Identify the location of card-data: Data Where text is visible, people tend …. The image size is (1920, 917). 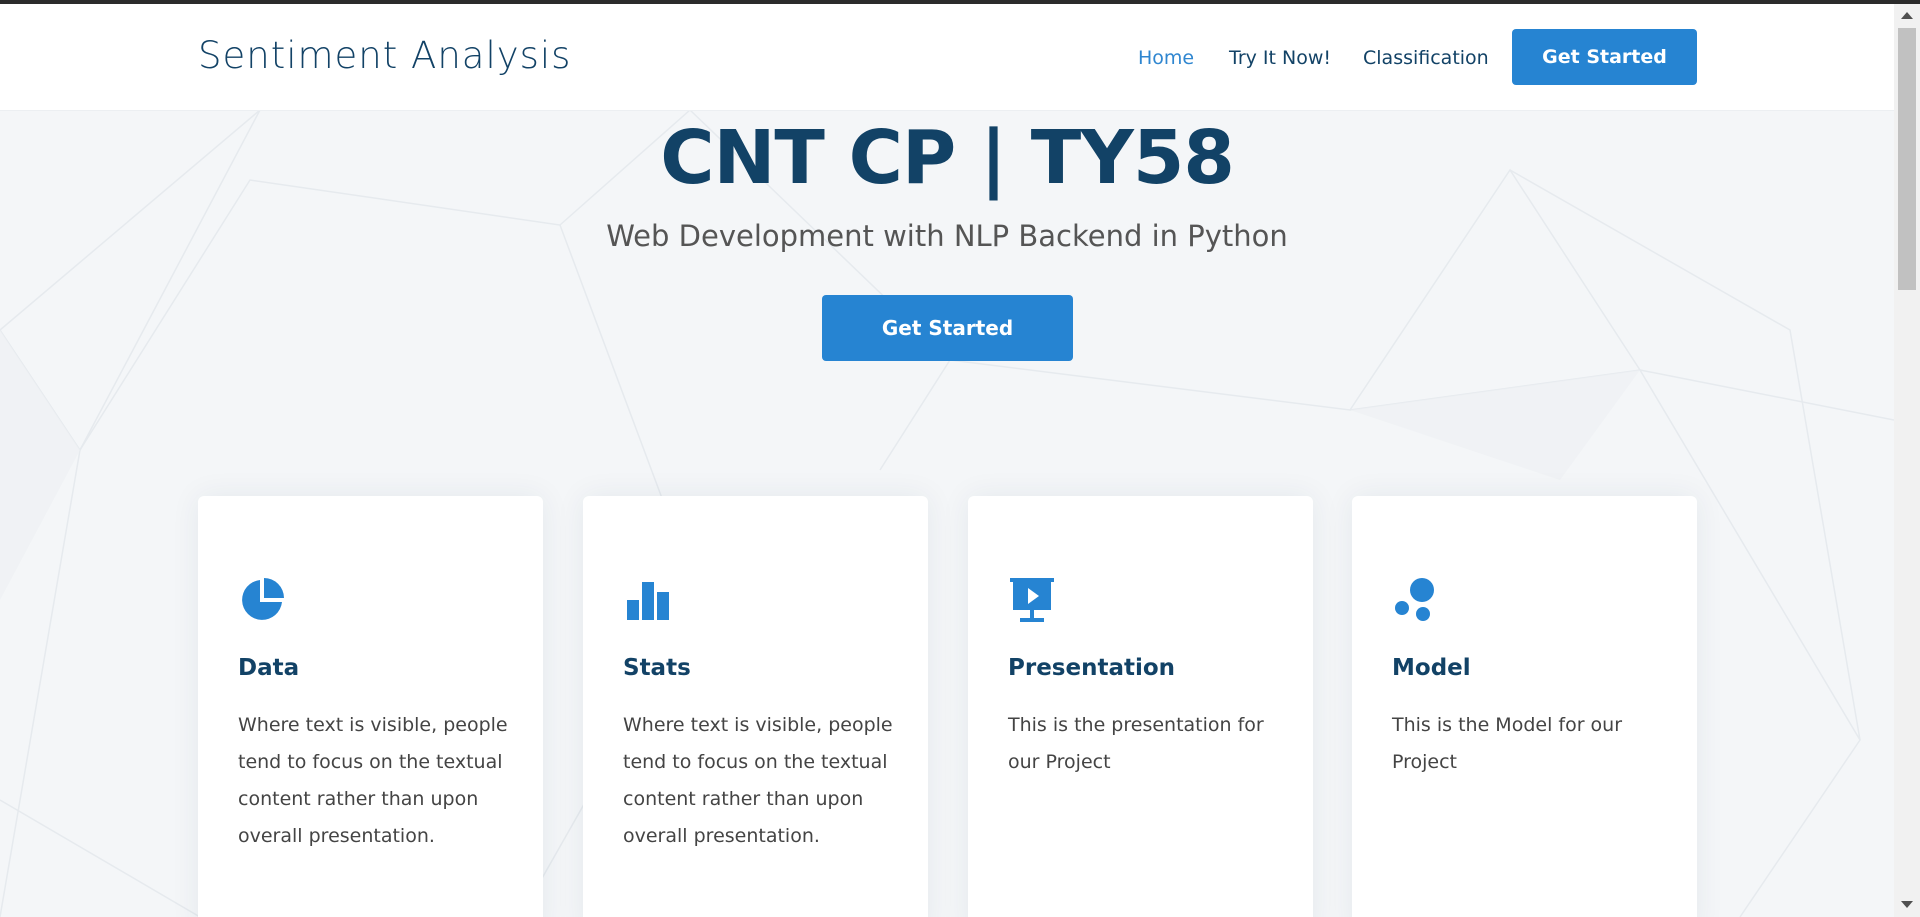
(370, 706).